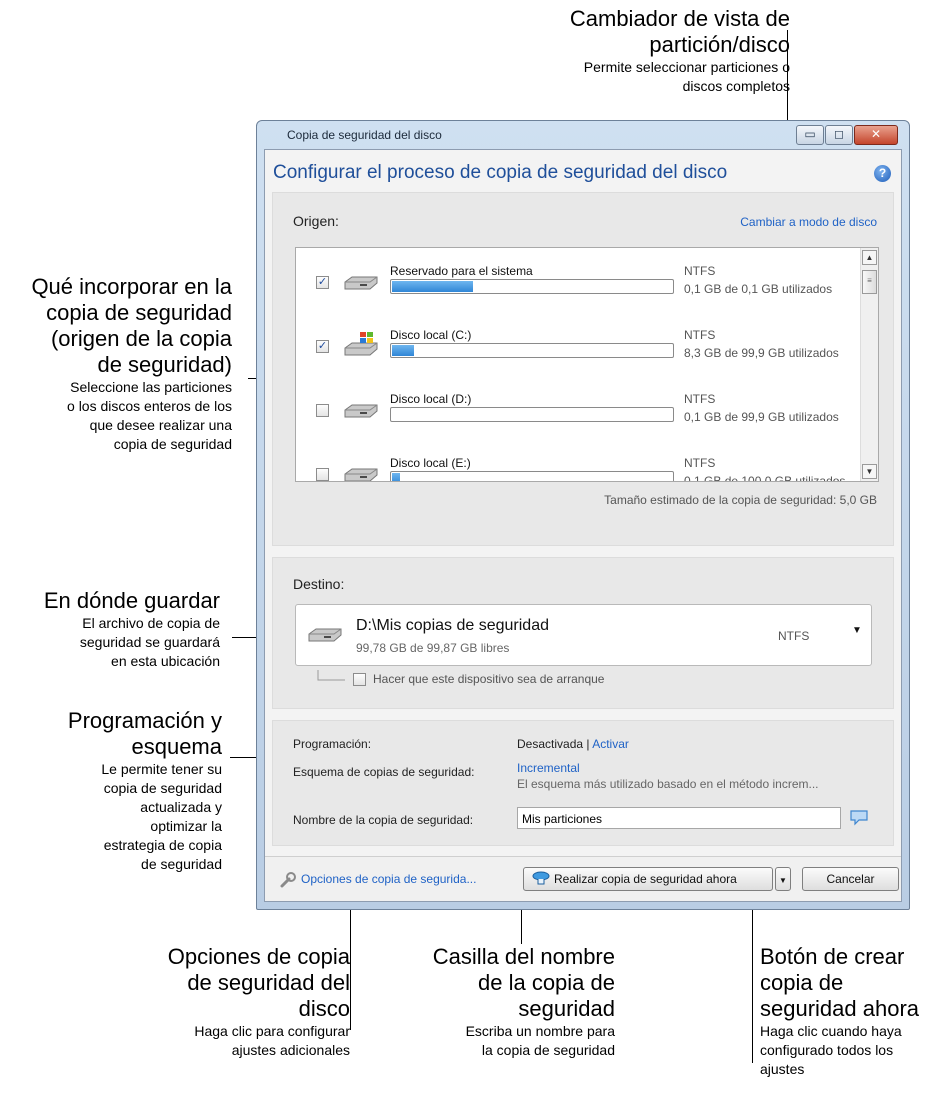 This screenshot has width=950, height=1097. Describe the element at coordinates (850, 879) in the screenshot. I see `cancel-button: Cancelar` at that location.